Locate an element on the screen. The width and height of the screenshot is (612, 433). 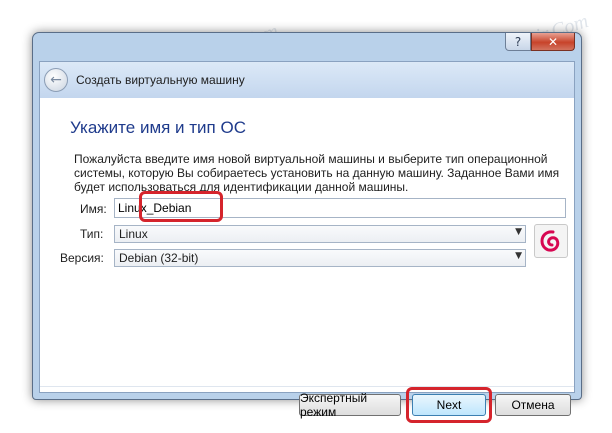
page-title: Укажите имя и тип ОС is located at coordinates (158, 127).